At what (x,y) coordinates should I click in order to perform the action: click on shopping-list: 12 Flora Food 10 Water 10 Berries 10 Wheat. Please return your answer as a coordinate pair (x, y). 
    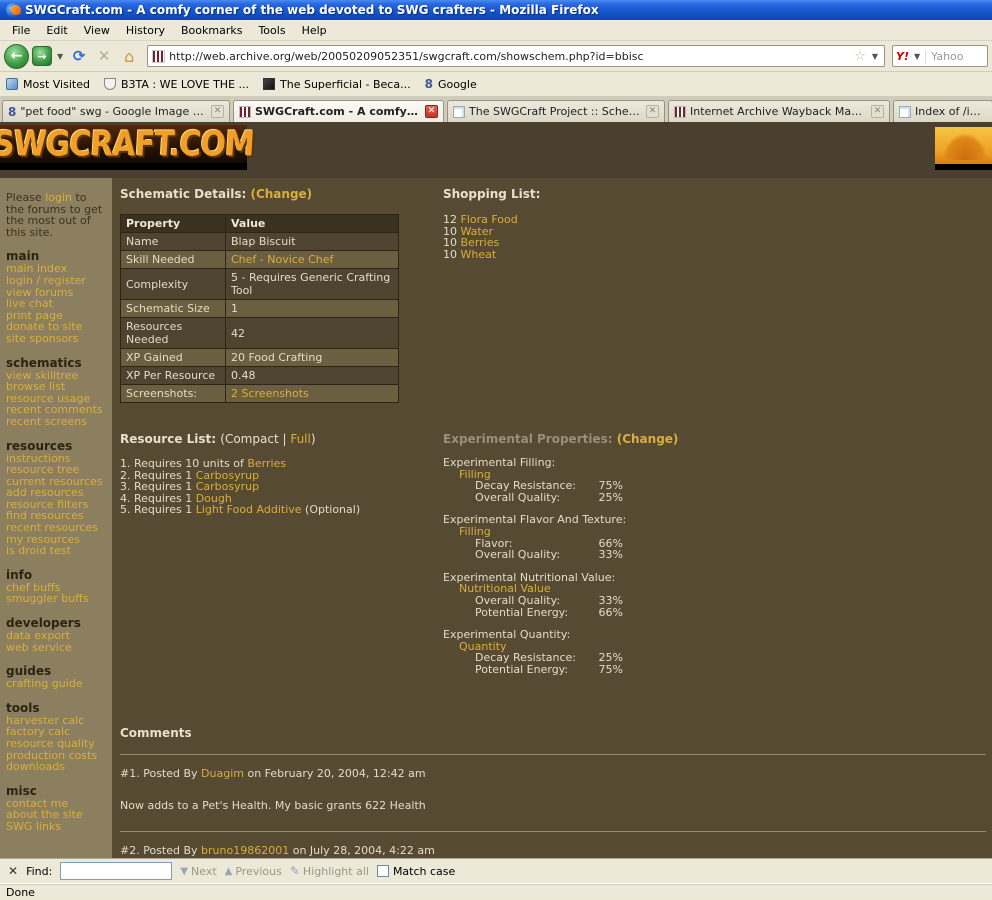
    Looking at the image, I should click on (717, 237).